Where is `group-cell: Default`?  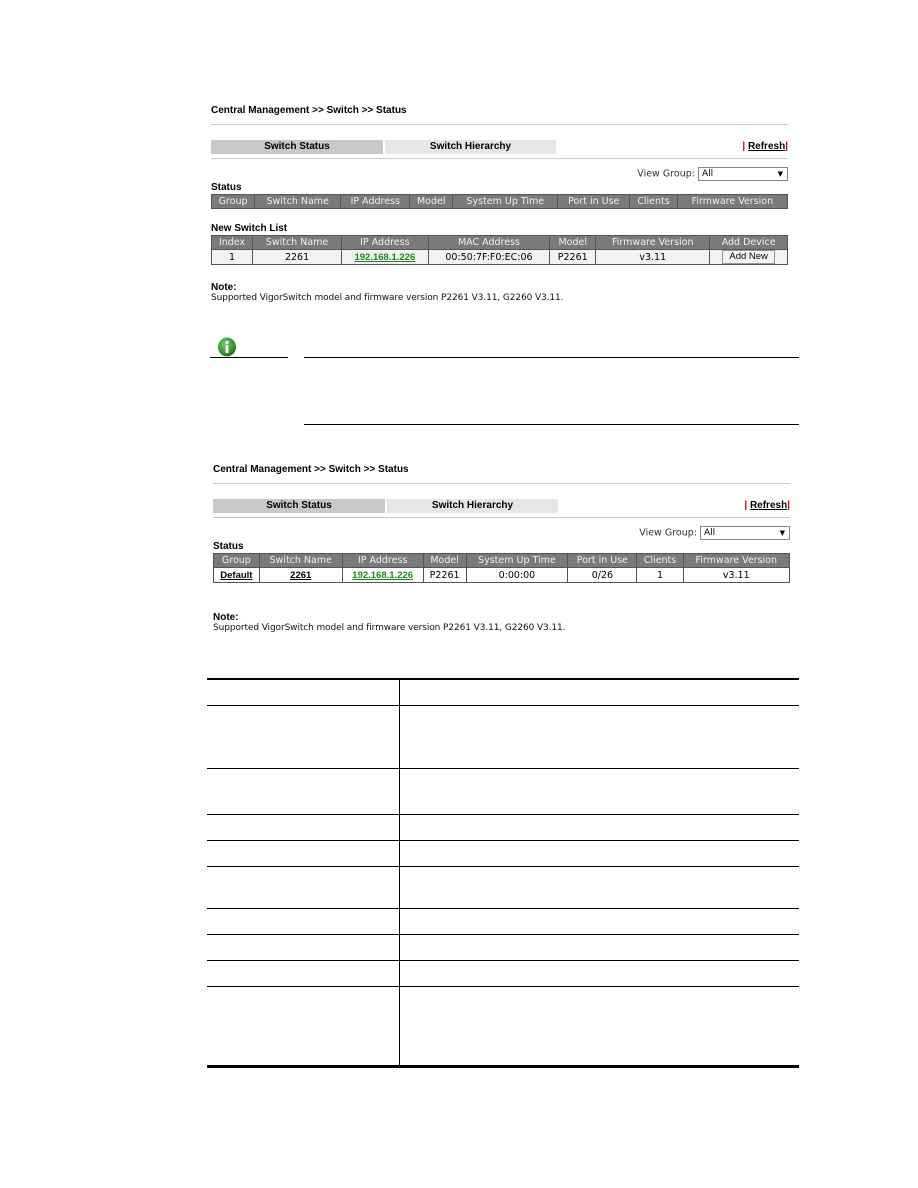 group-cell: Default is located at coordinates (236, 575).